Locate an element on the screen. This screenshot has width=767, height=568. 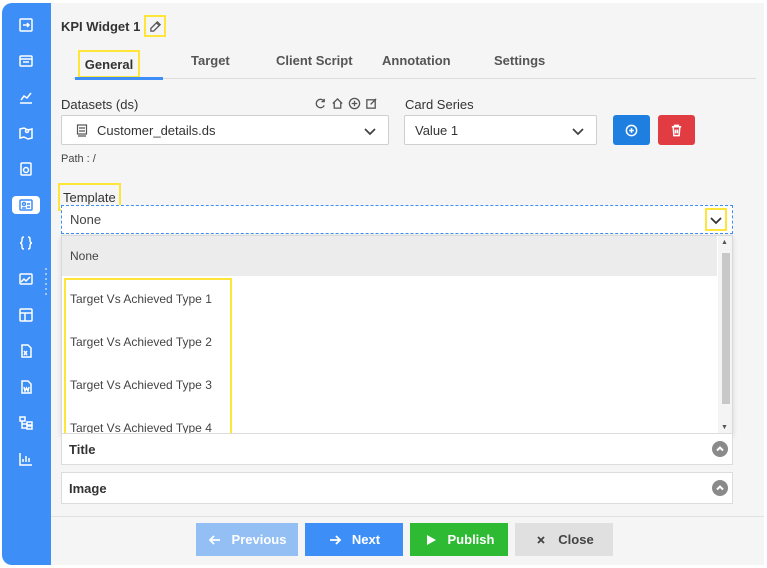
close-button: Close is located at coordinates (564, 539).